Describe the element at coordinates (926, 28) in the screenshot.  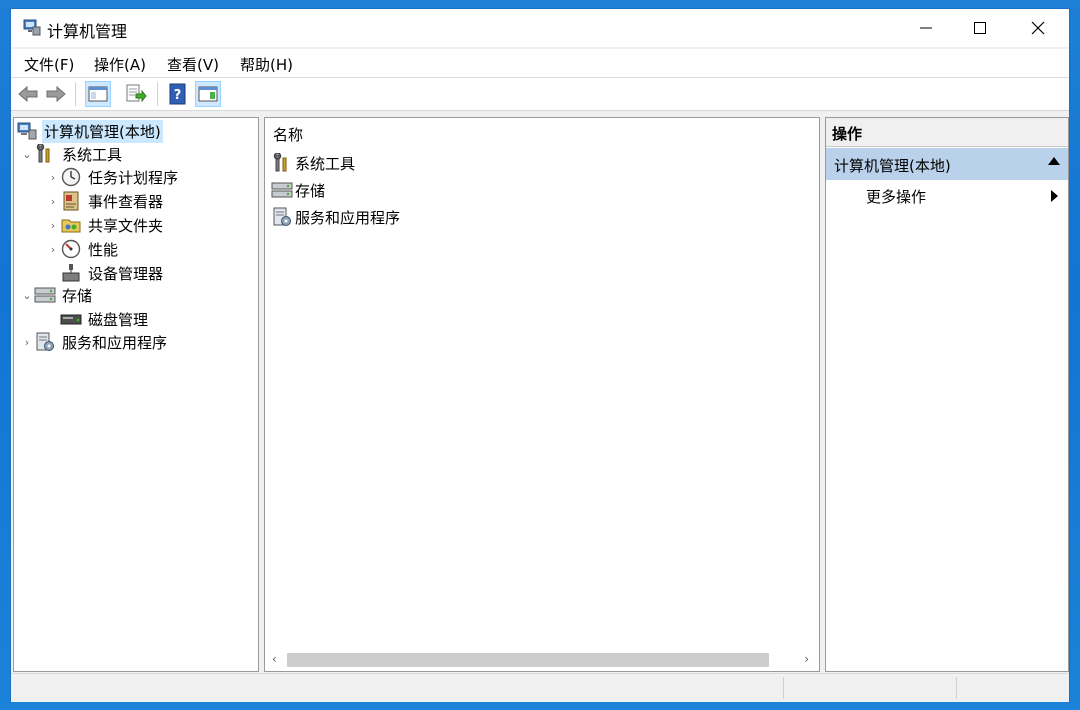
I see `minimize-button` at that location.